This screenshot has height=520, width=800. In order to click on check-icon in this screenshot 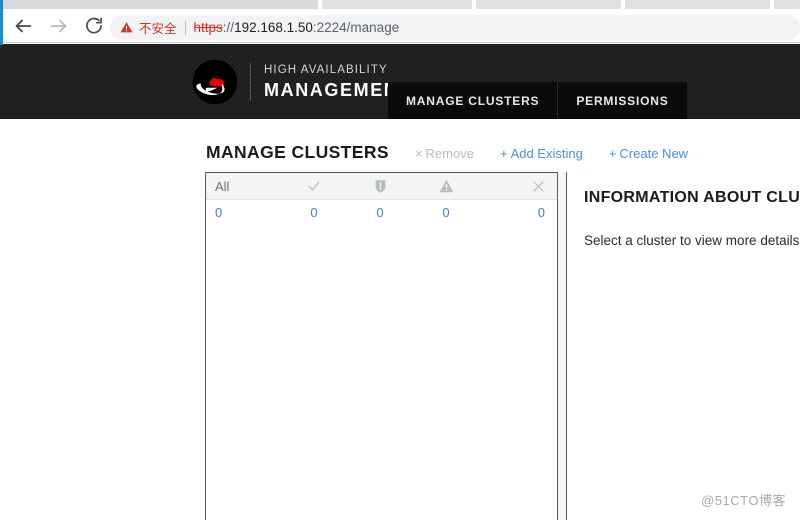, I will do `click(314, 186)`.